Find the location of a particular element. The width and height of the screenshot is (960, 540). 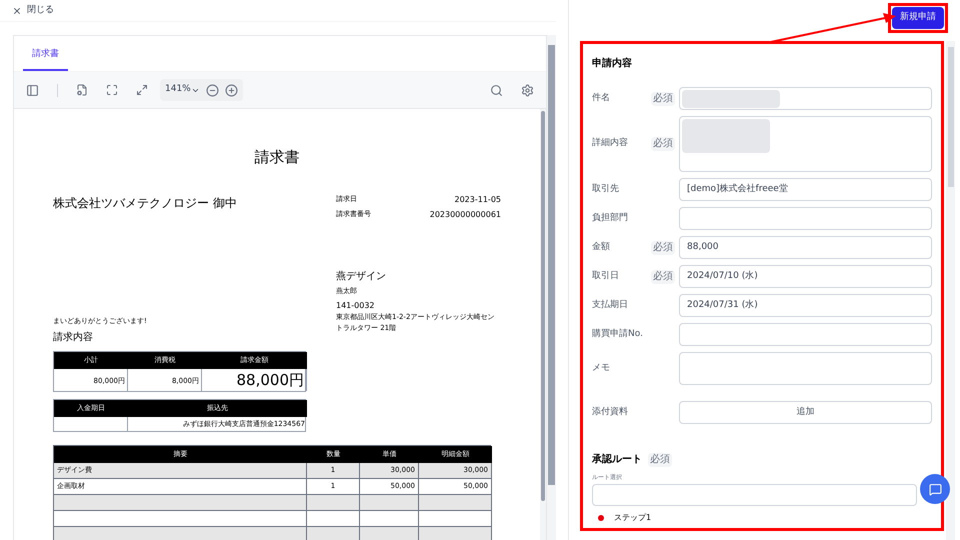

input-field: [demo]株式会社freee堂 is located at coordinates (805, 189).